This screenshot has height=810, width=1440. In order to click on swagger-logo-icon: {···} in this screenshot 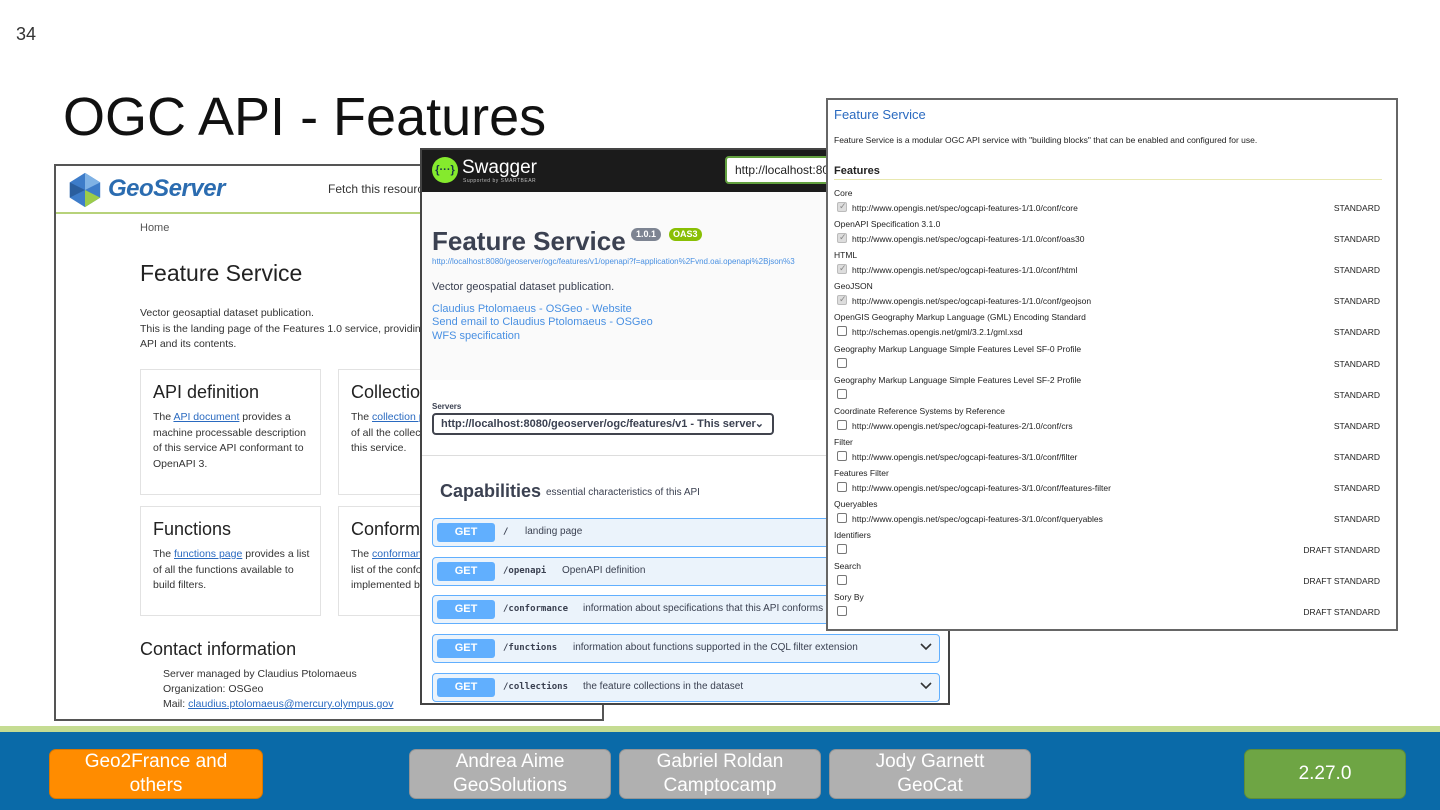, I will do `click(445, 170)`.